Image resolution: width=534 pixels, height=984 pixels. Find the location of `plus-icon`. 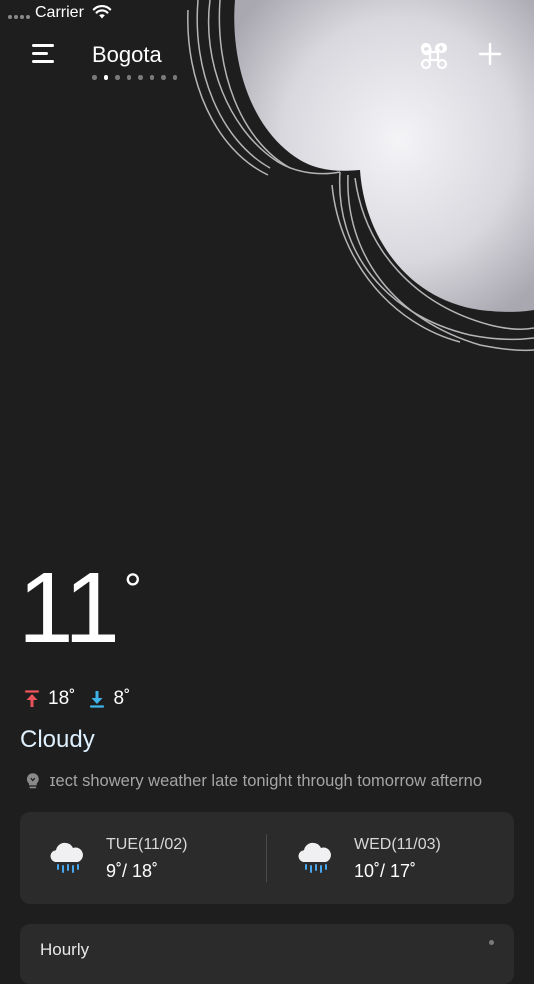

plus-icon is located at coordinates (490, 54).